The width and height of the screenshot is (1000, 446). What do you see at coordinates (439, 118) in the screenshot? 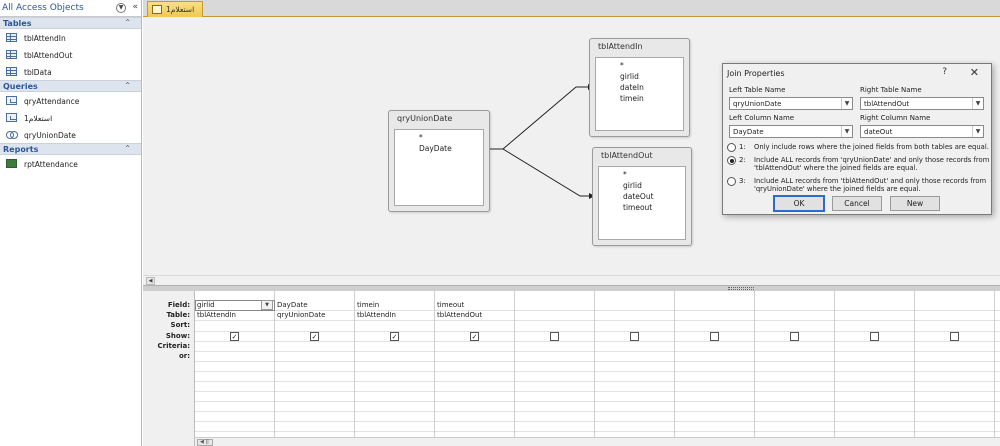
I see `field-list-title: qryUnionDate` at bounding box center [439, 118].